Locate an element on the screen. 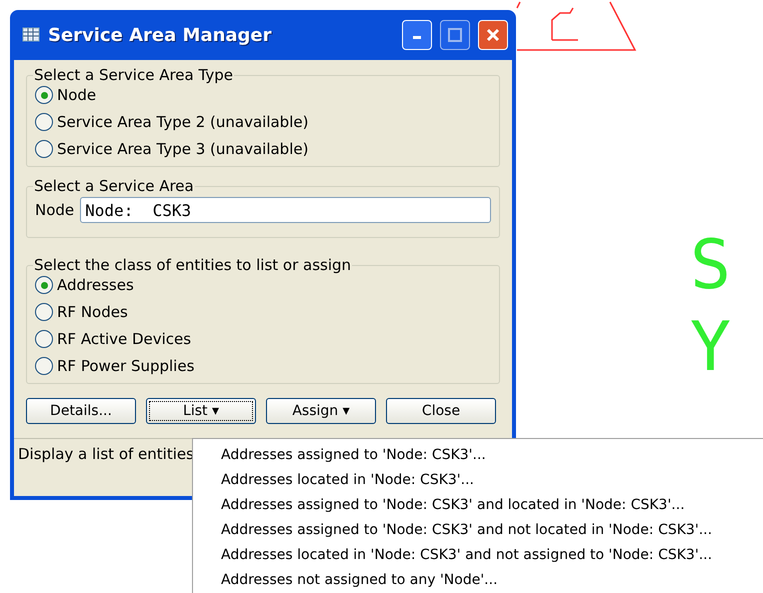 The width and height of the screenshot is (763, 593). cad-label: Y is located at coordinates (710, 348).